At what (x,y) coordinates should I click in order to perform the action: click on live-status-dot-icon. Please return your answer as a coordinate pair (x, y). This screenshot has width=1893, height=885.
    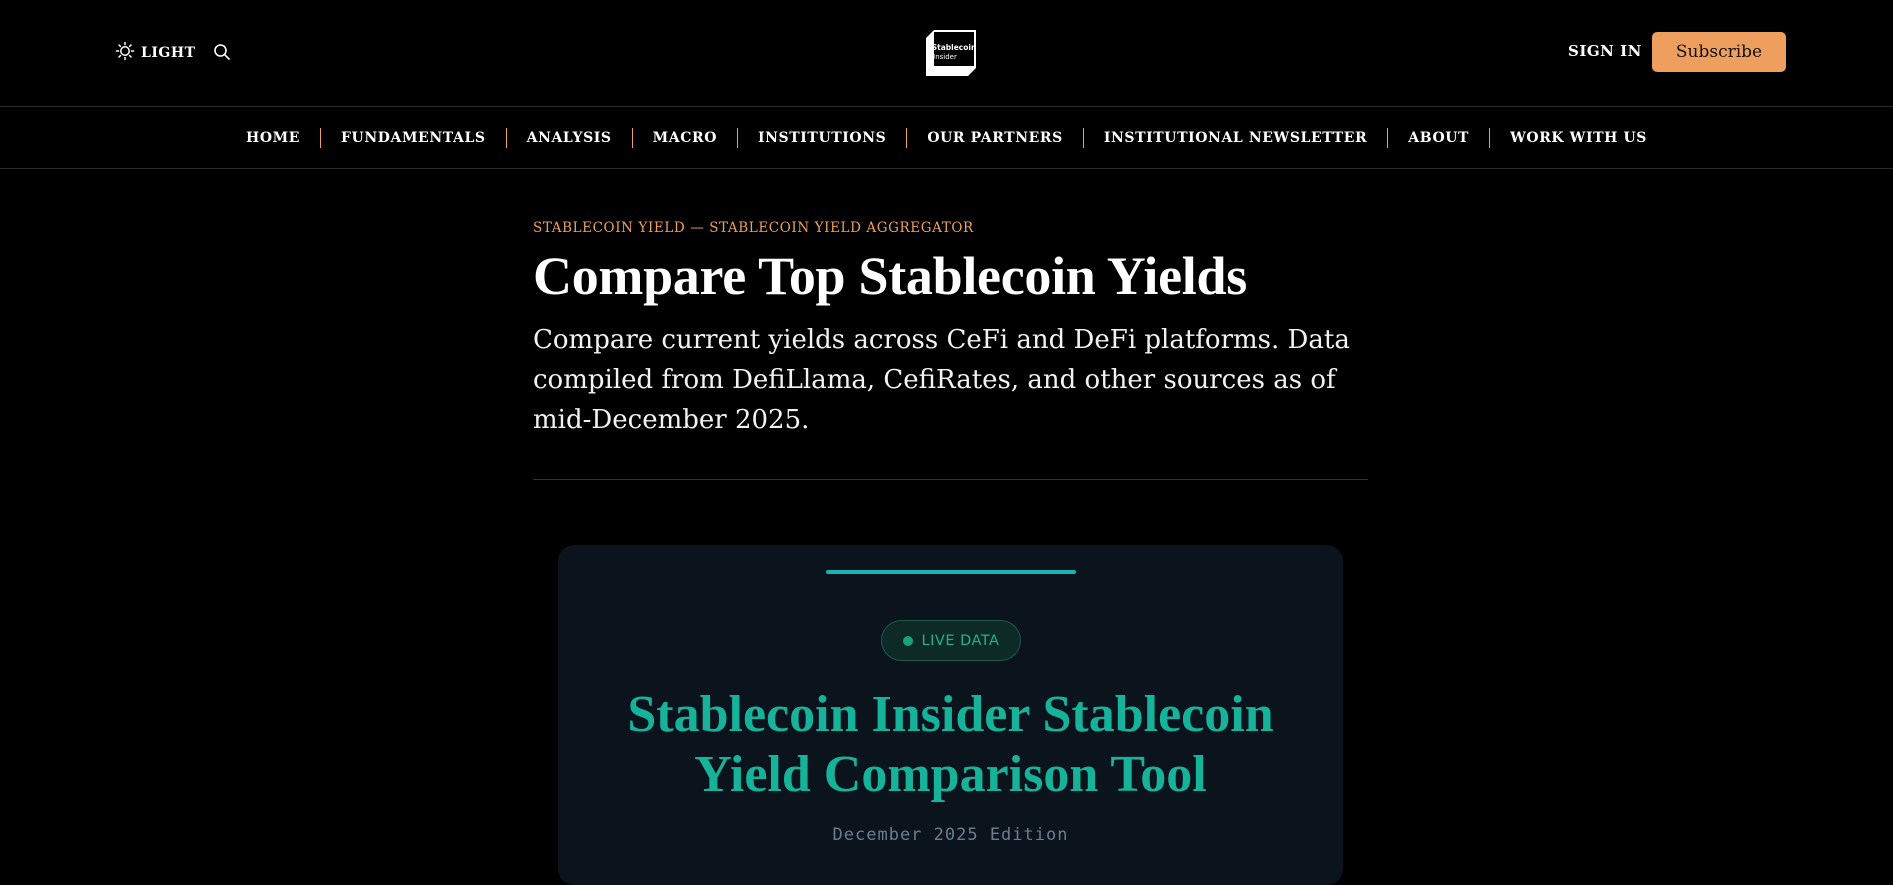
    Looking at the image, I should click on (907, 640).